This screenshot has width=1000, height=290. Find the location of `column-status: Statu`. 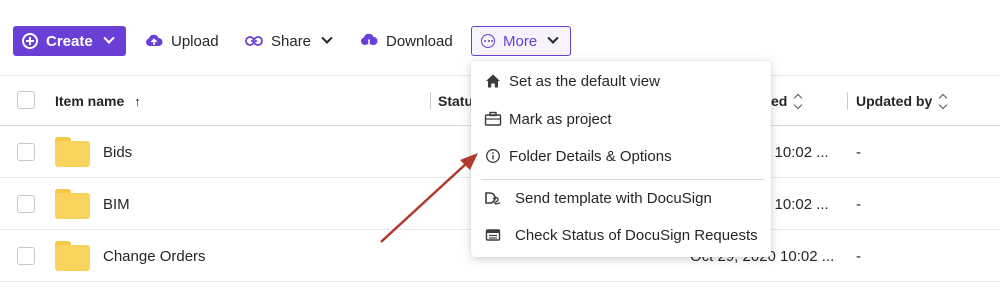

column-status: Statu is located at coordinates (455, 101).